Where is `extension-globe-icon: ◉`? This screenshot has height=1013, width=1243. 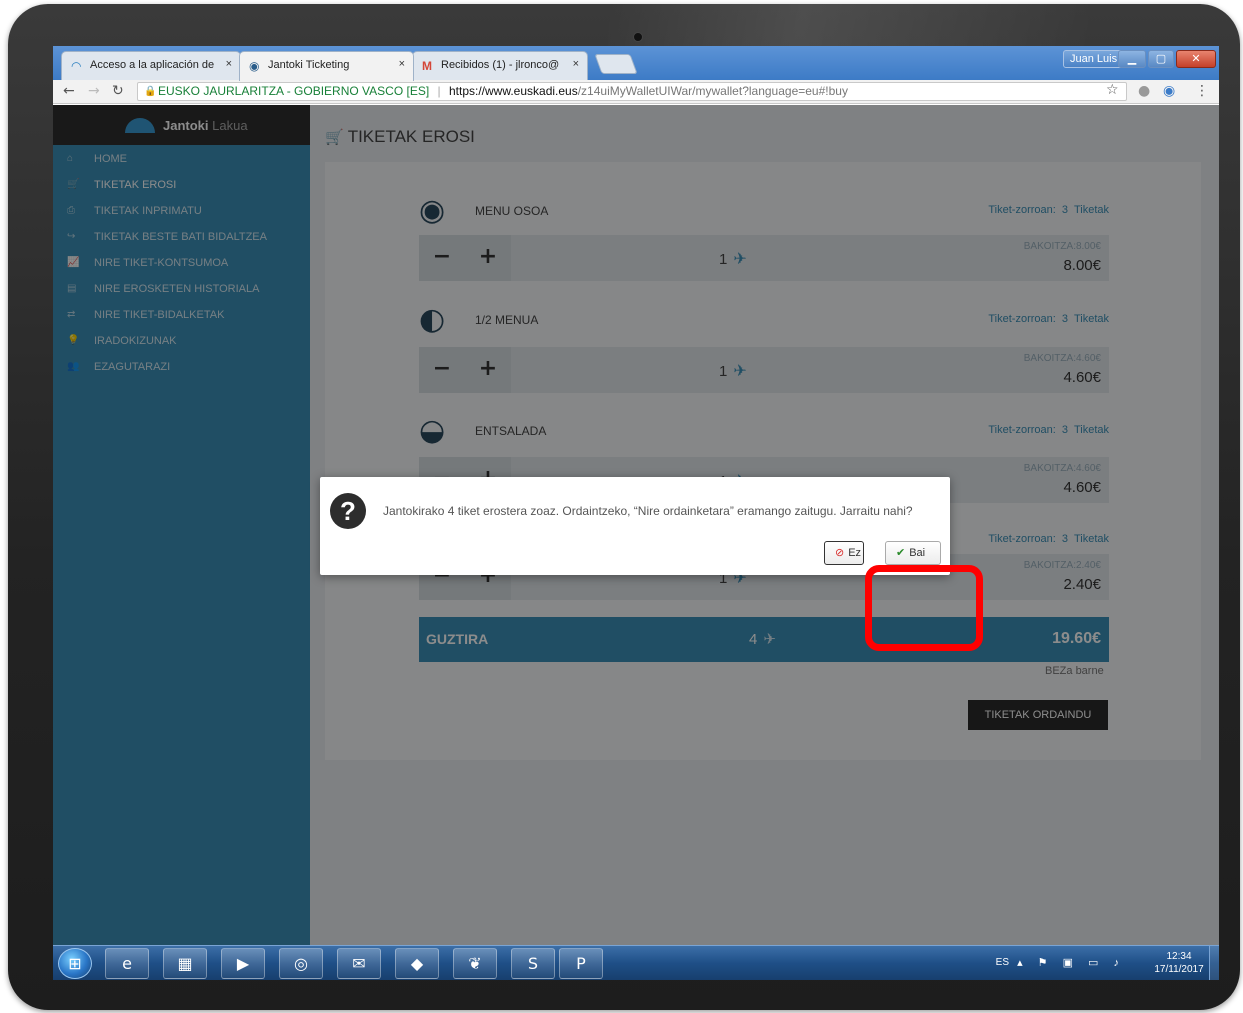
extension-globe-icon: ◉ is located at coordinates (1169, 91).